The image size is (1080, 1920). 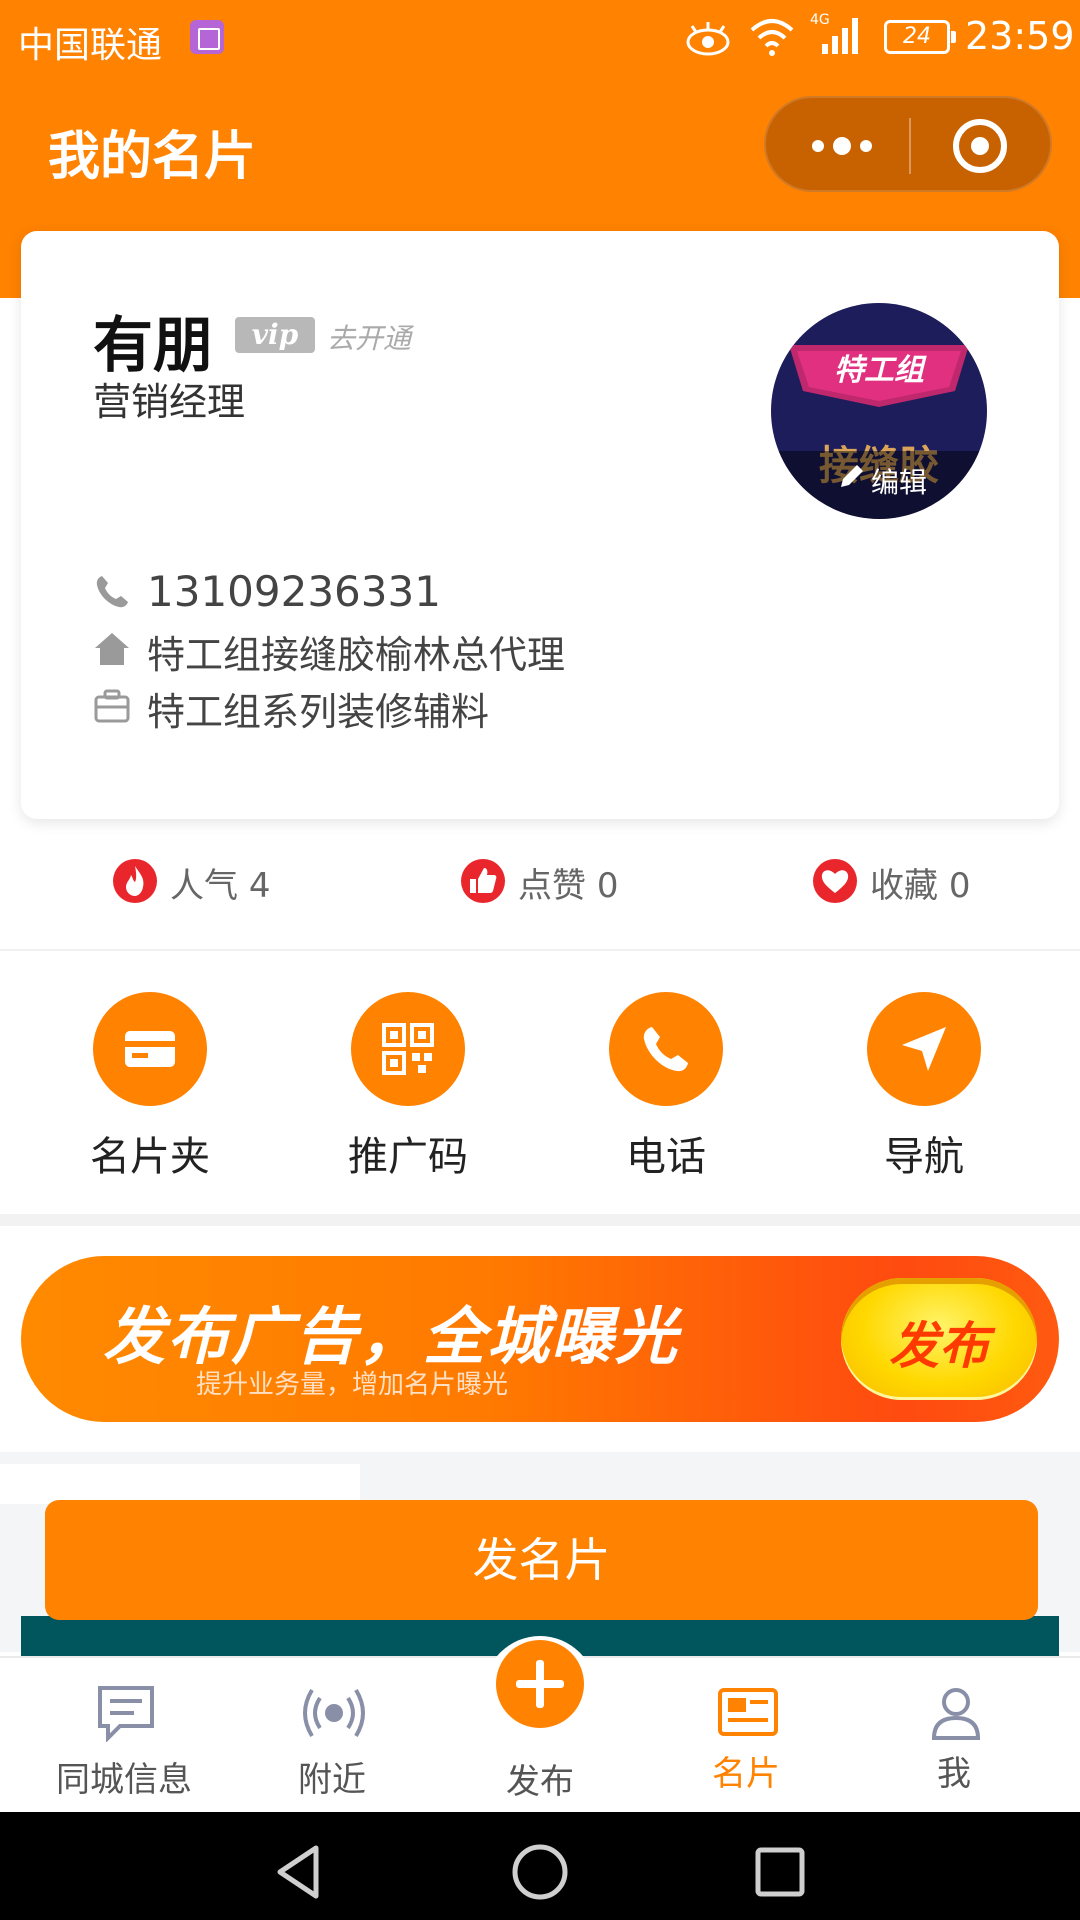 I want to click on ad-banner: 发布广告，全城曝光 提升业务量，增加名片曝光 发布, so click(x=540, y=1339).